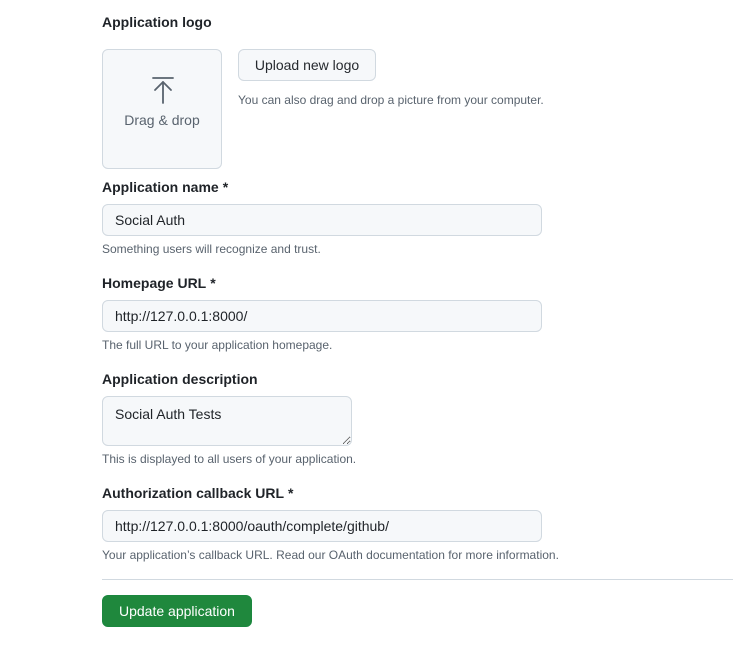 The height and width of the screenshot is (645, 733). Describe the element at coordinates (307, 65) in the screenshot. I see `upload-new-logo-button: Upload new logo` at that location.